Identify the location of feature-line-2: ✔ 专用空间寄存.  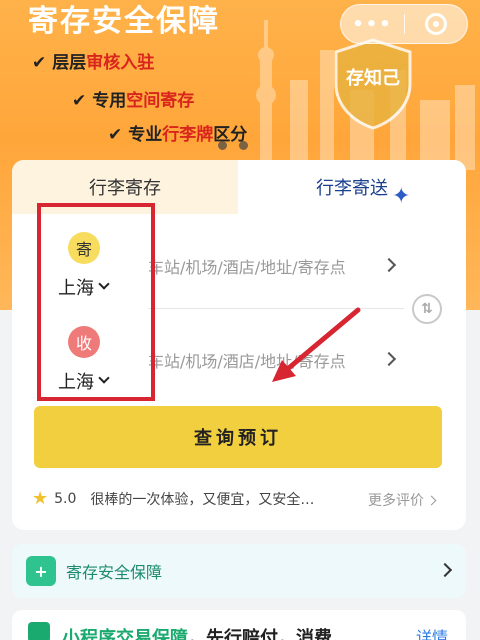
(133, 98).